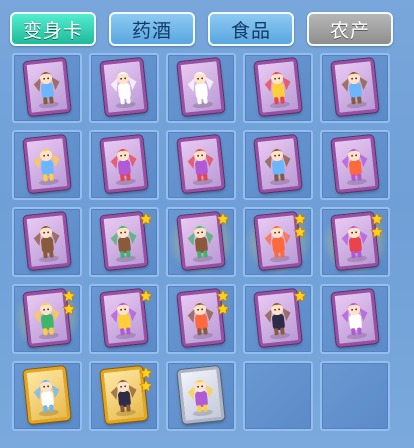  I want to click on red-bird-card, so click(47, 164).